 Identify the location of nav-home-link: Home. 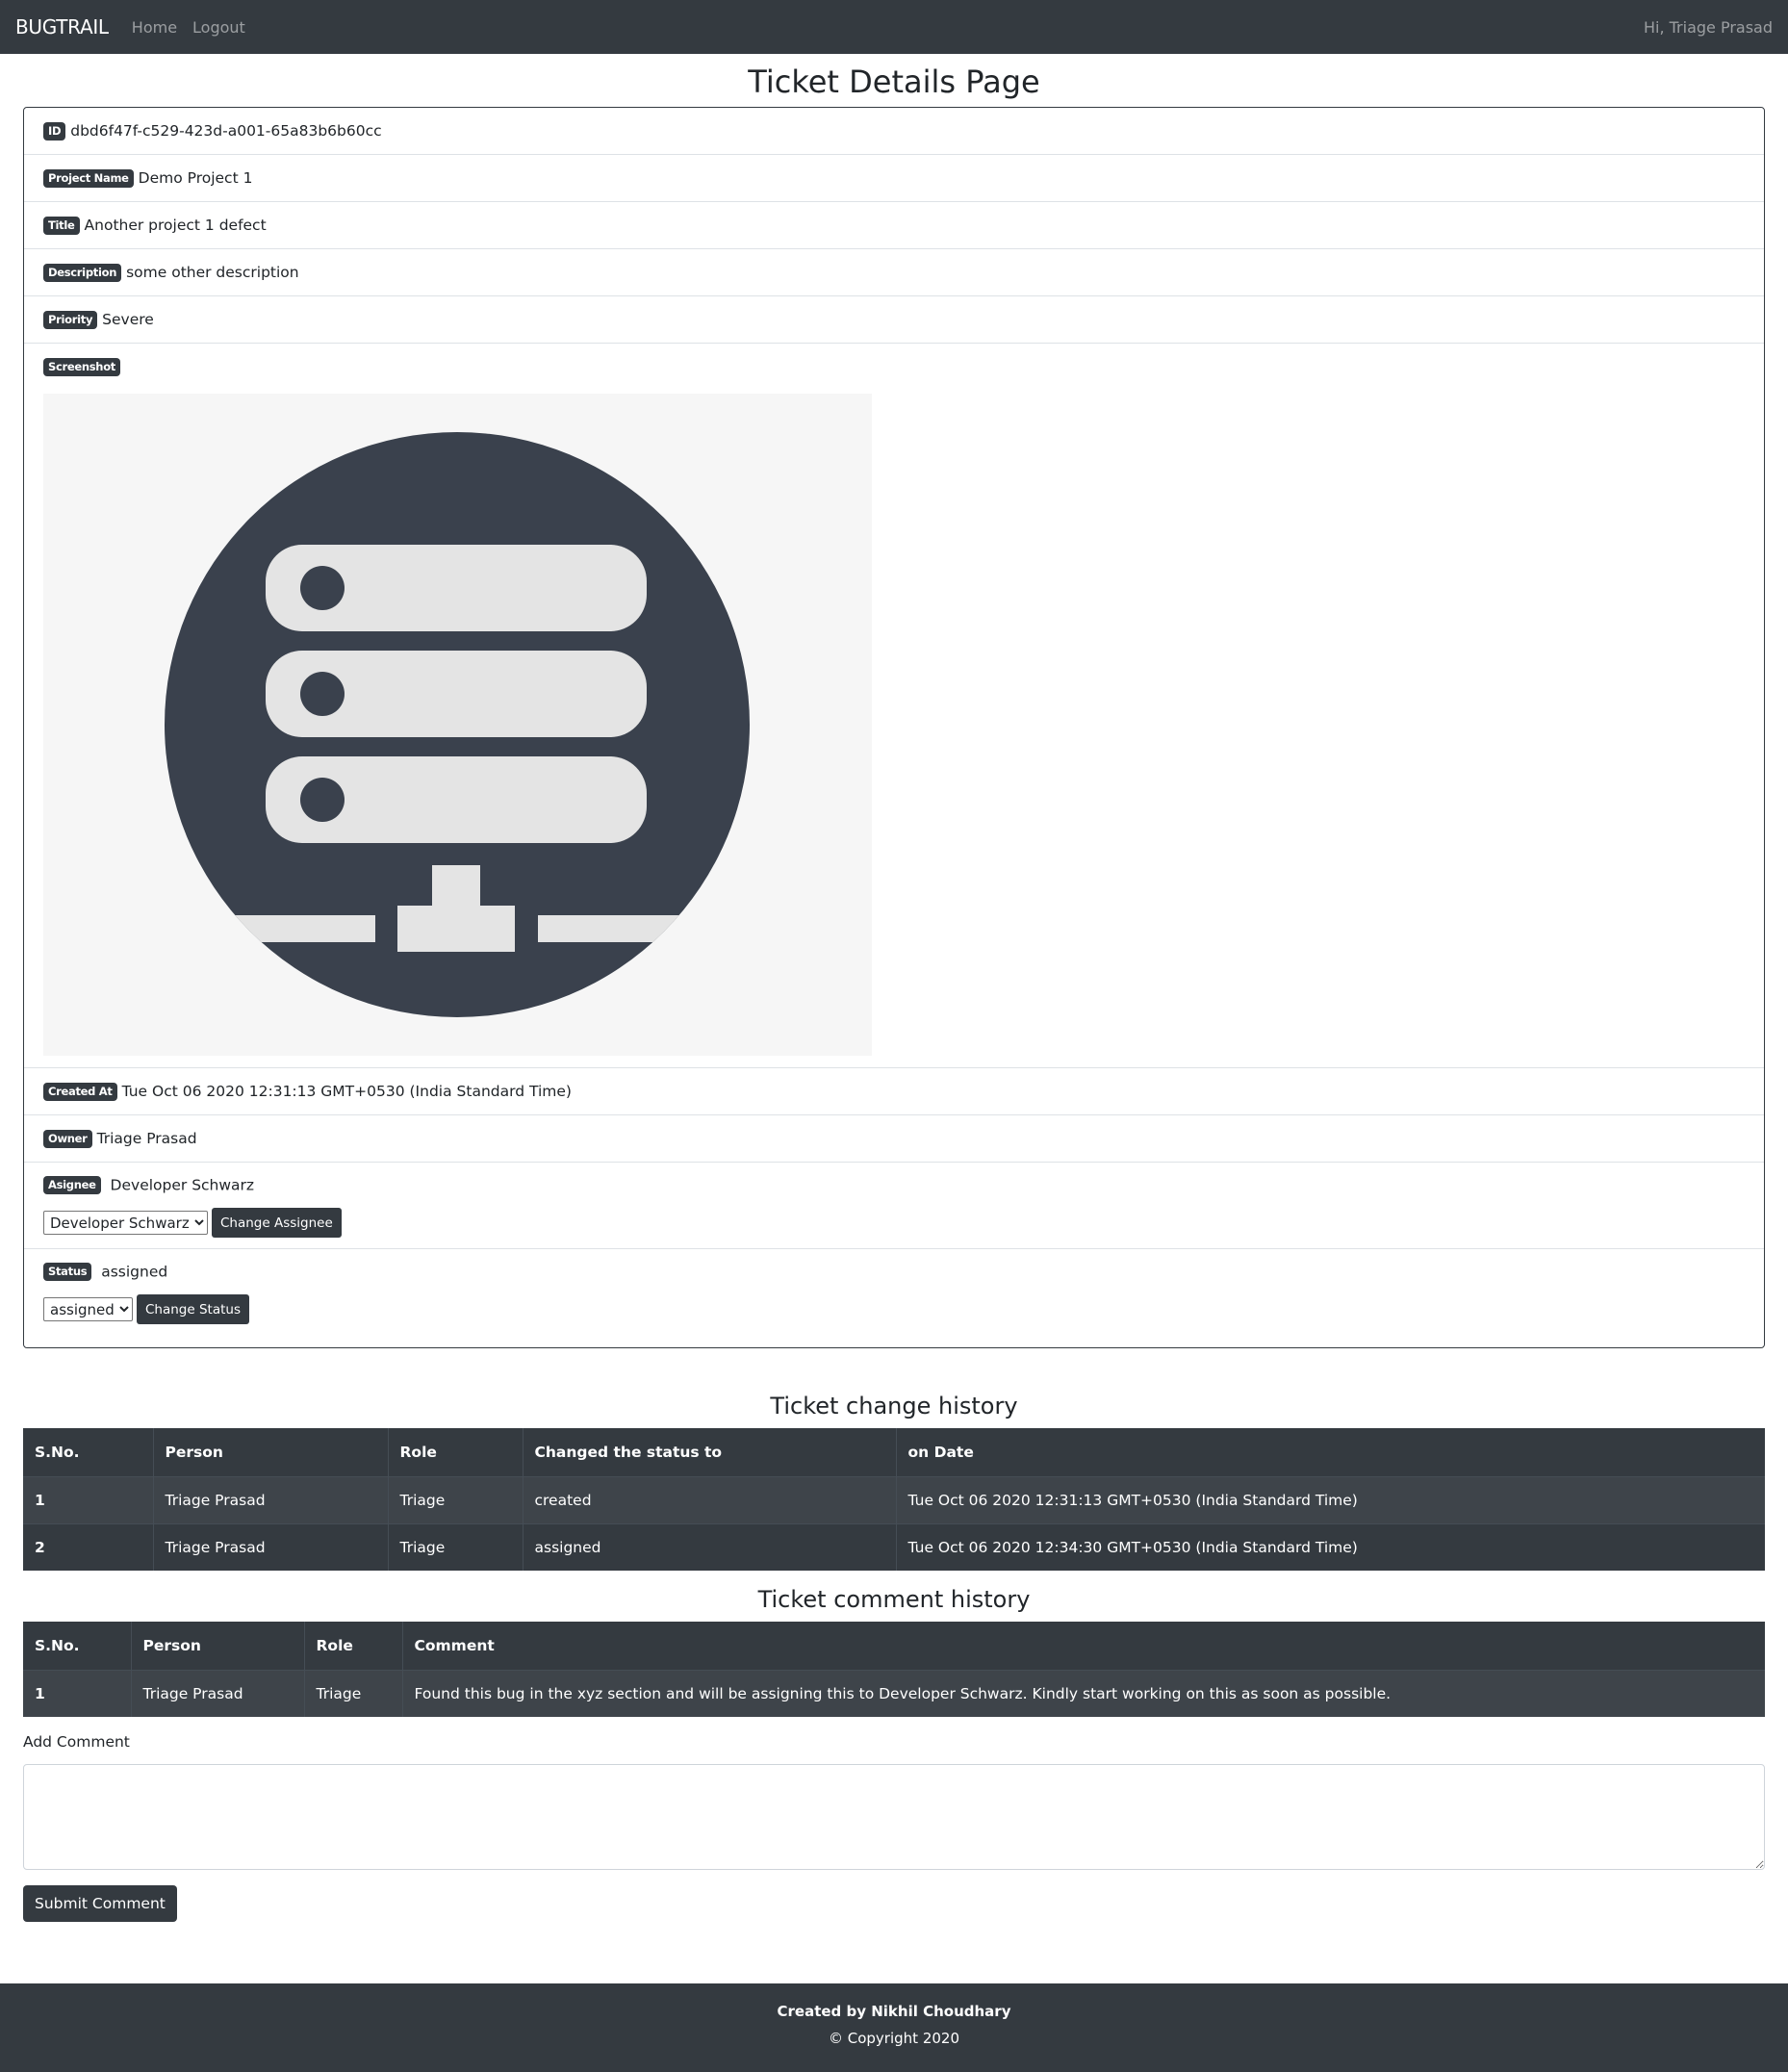
(154, 27).